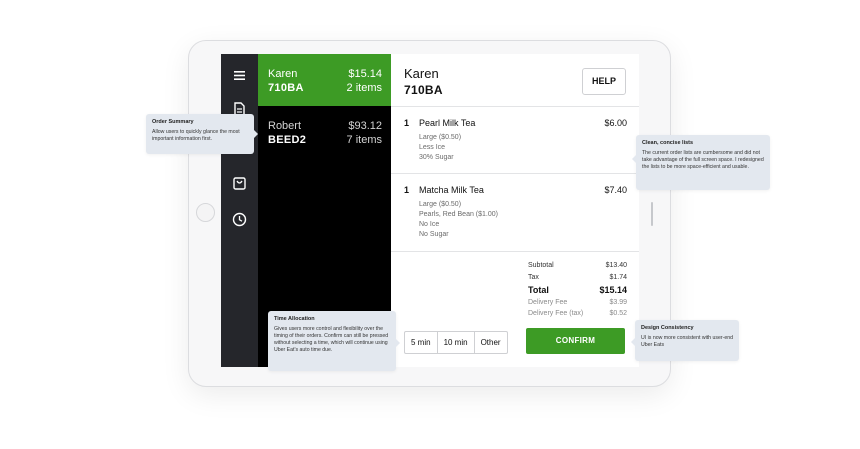 This screenshot has width=860, height=449. What do you see at coordinates (668, 143) in the screenshot?
I see `annotation-title: Clean, concise lists` at bounding box center [668, 143].